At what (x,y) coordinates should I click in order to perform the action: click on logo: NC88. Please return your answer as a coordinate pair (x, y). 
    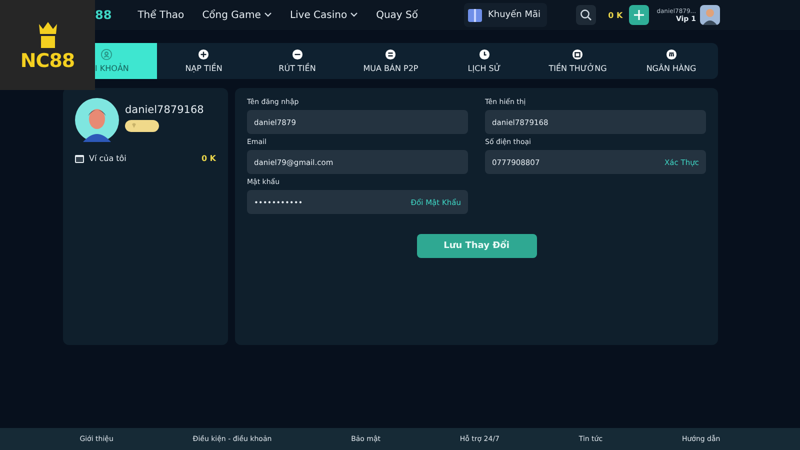
    Looking at the image, I should click on (47, 45).